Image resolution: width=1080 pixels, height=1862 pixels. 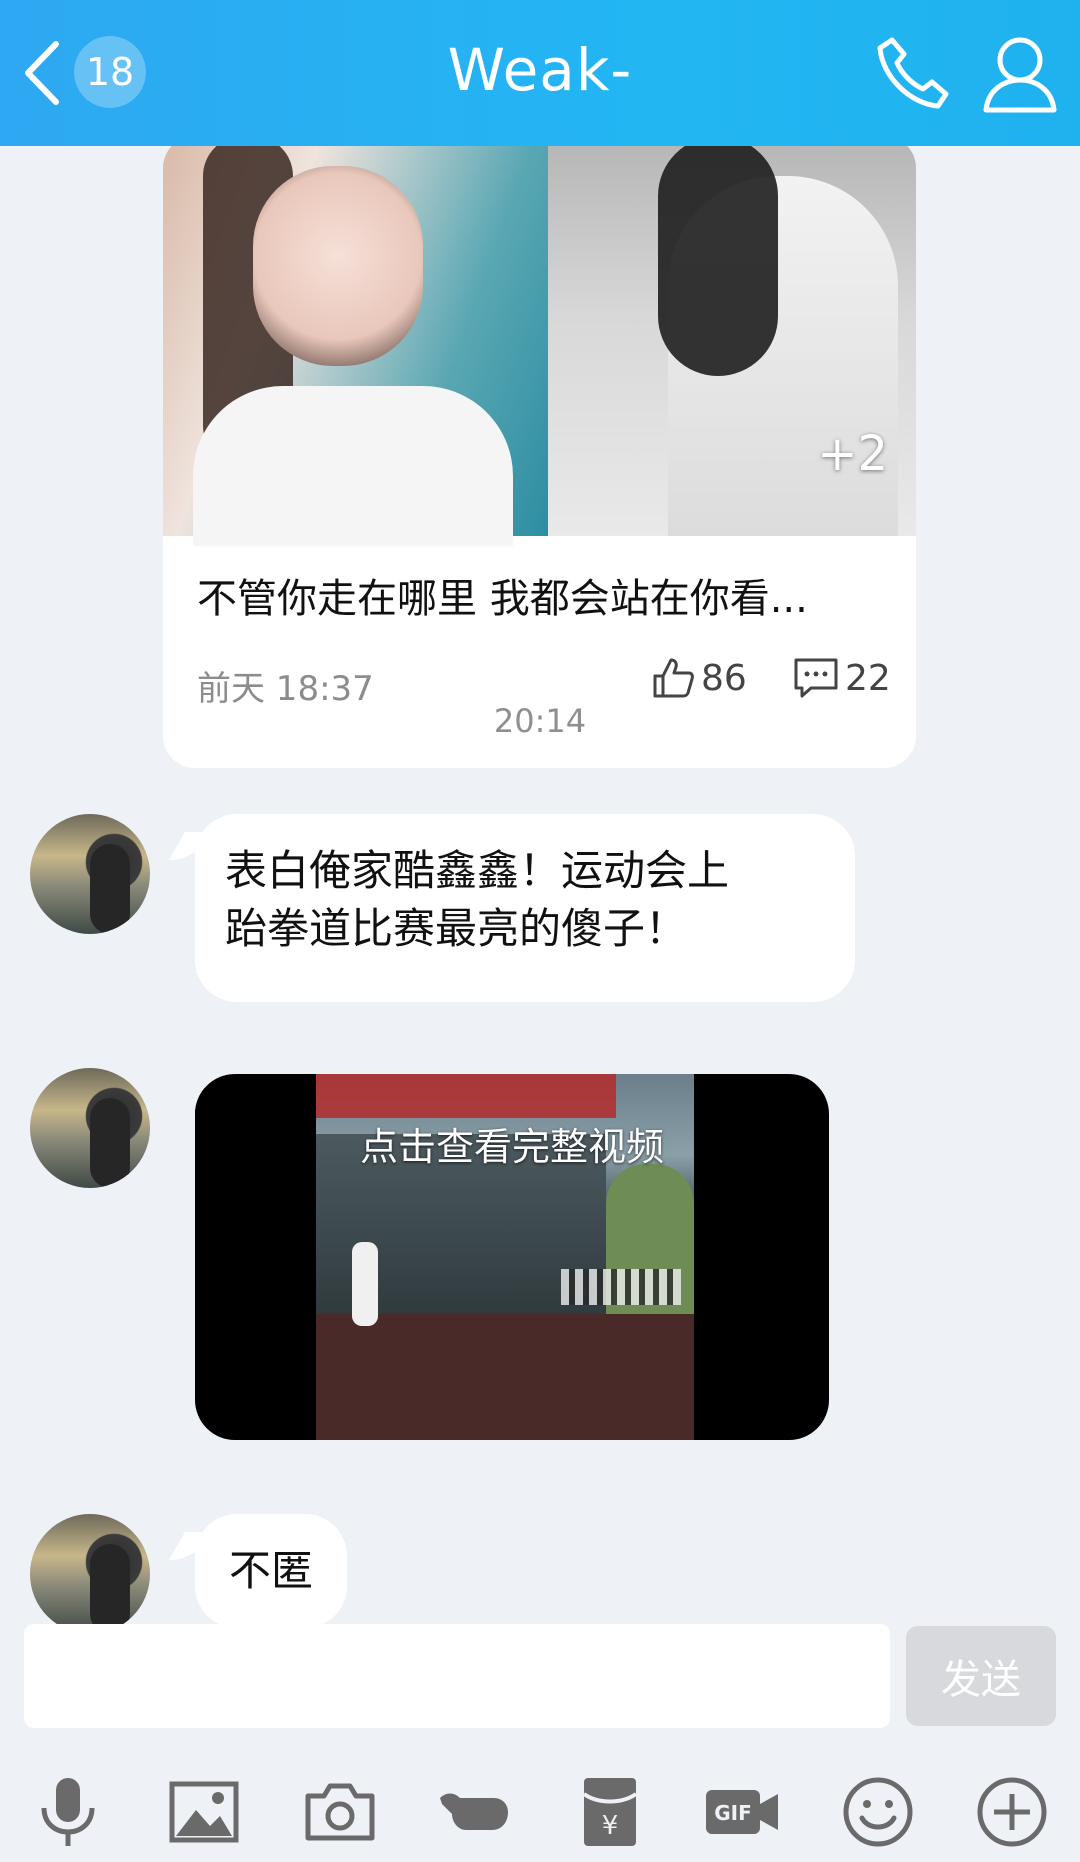 What do you see at coordinates (816, 678) in the screenshot?
I see `comment-icon` at bounding box center [816, 678].